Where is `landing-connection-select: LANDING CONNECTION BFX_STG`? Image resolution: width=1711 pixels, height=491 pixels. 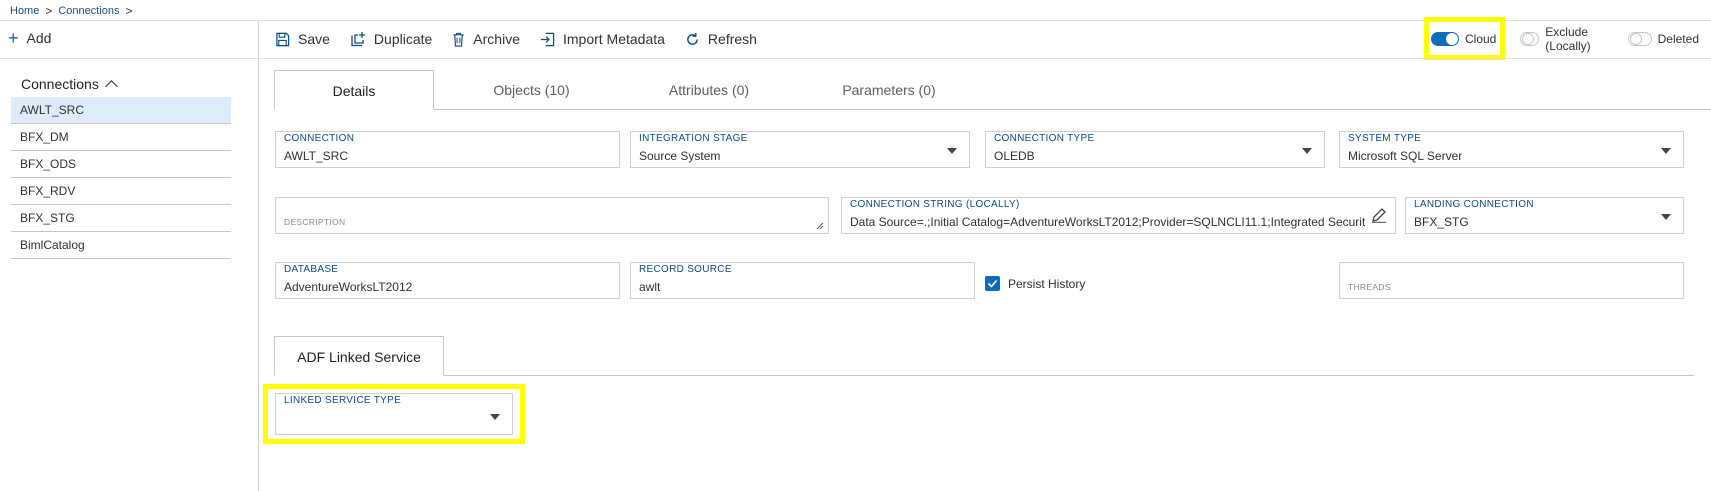
landing-connection-select: LANDING CONNECTION BFX_STG is located at coordinates (1544, 215).